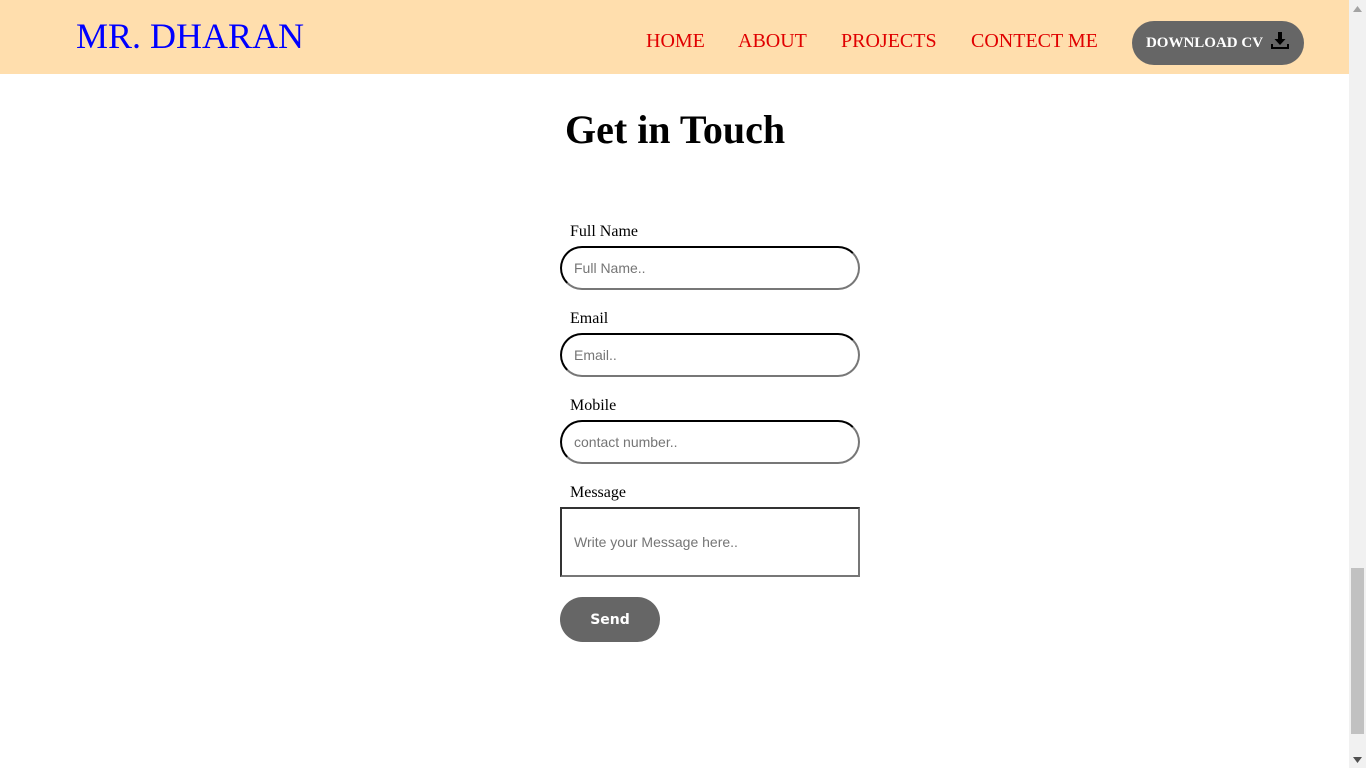 This screenshot has height=768, width=1366. Describe the element at coordinates (710, 442) in the screenshot. I see `mobile-input` at that location.